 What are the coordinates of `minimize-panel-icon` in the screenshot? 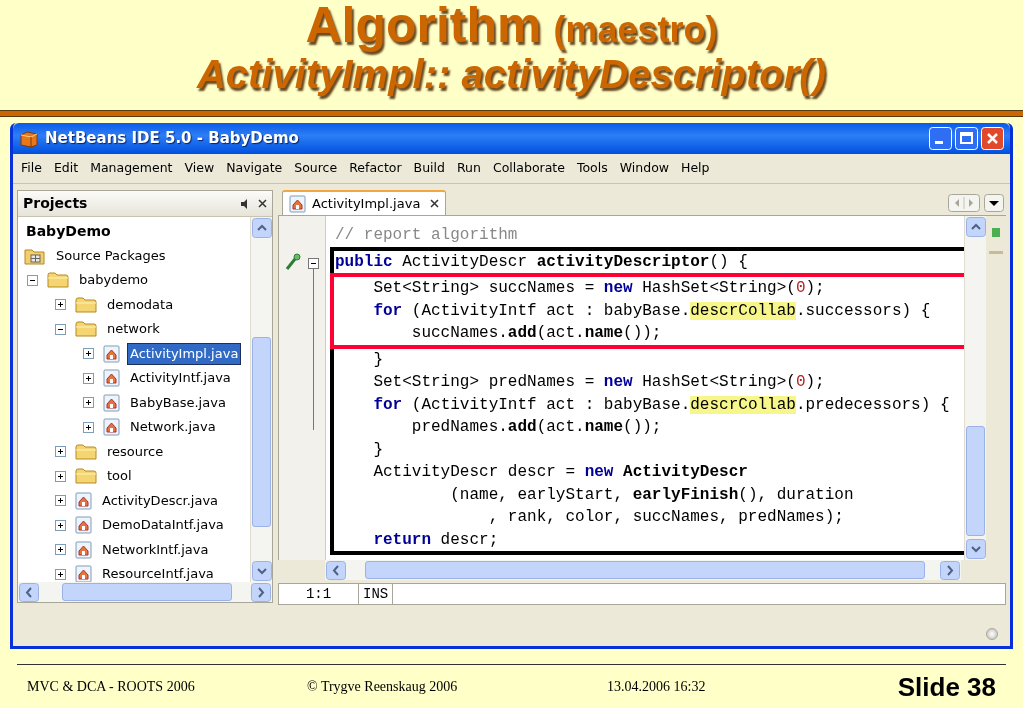 It's located at (245, 203).